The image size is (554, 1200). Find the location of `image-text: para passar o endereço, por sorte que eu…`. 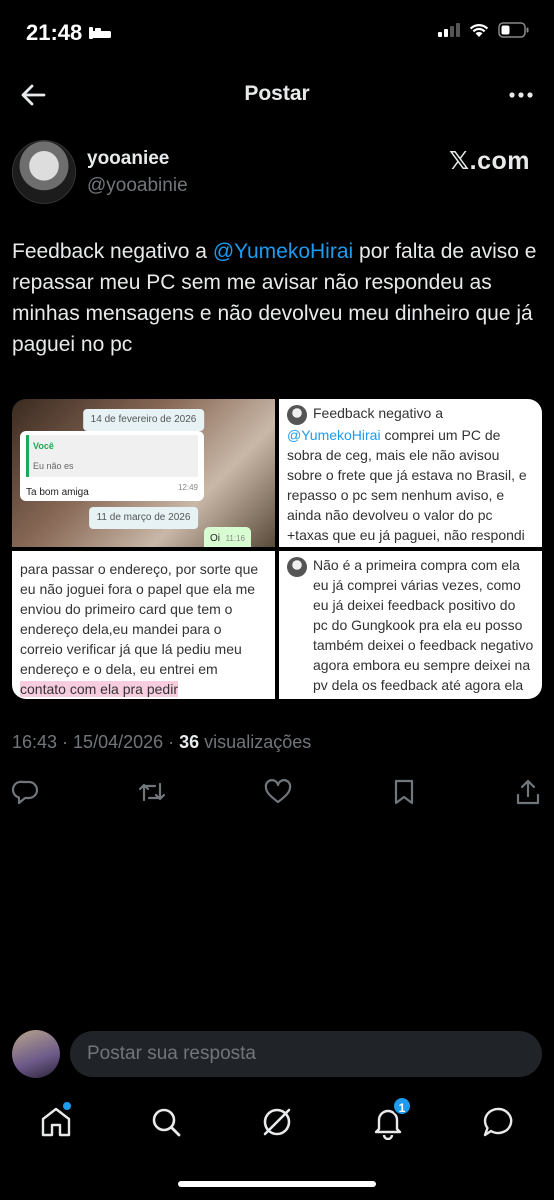

image-text: para passar o endereço, por sorte que eu… is located at coordinates (143, 629).